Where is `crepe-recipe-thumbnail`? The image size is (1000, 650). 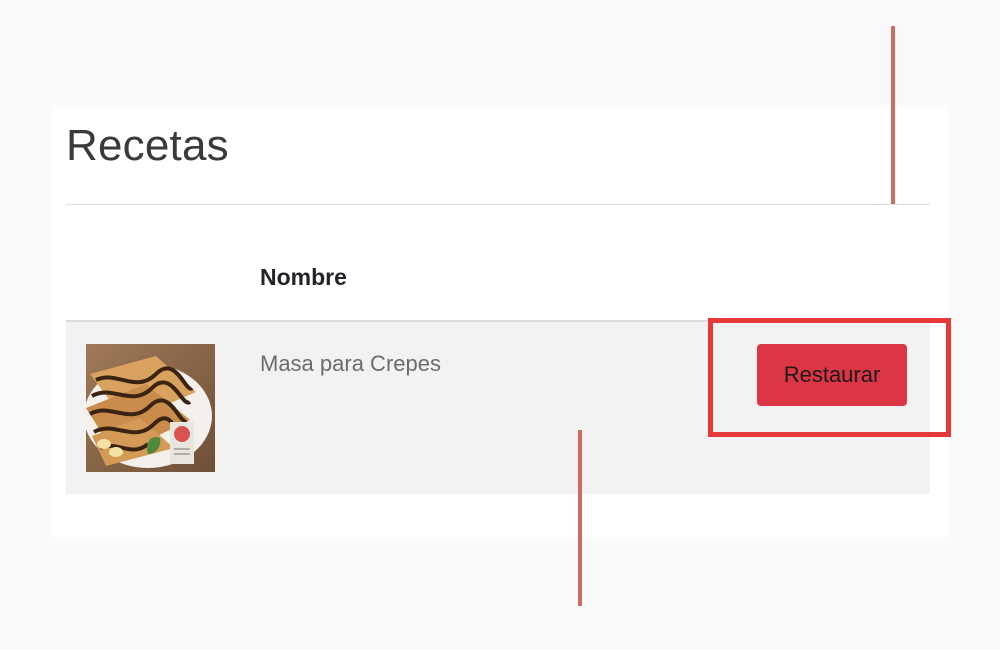
crepe-recipe-thumbnail is located at coordinates (150, 408).